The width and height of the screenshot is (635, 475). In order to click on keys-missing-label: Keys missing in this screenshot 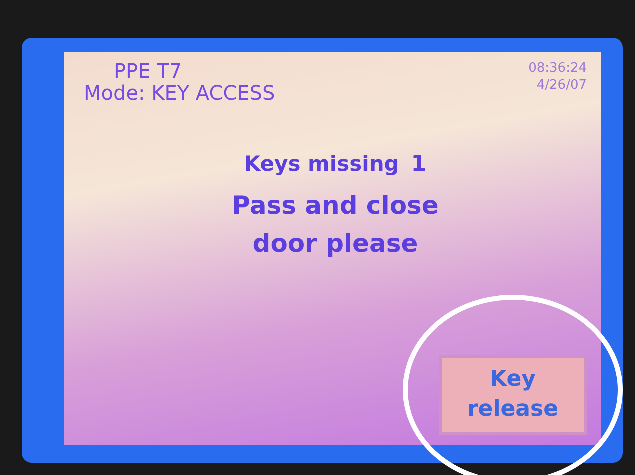, I will do `click(322, 164)`.